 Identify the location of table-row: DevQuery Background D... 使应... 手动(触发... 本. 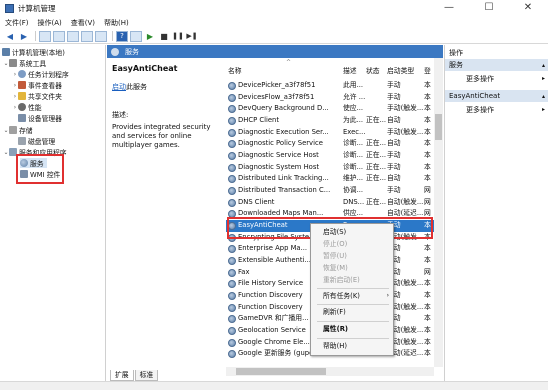
(330, 109).